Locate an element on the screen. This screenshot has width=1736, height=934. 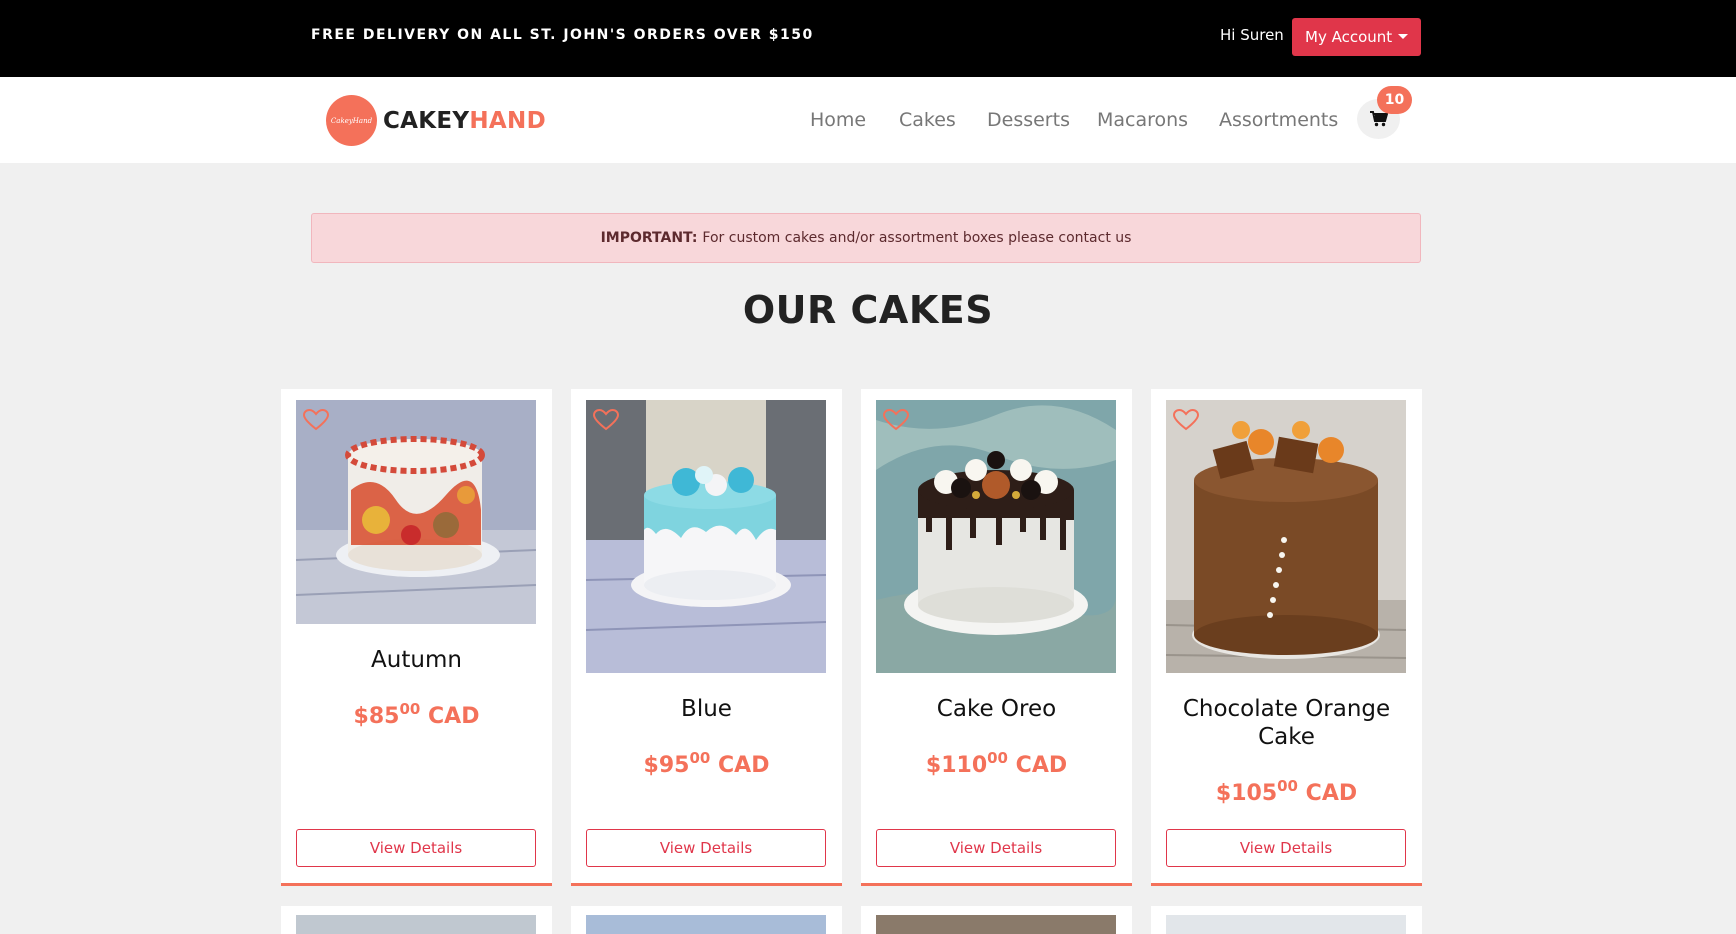
price-dollars: $85 is located at coordinates (376, 716).